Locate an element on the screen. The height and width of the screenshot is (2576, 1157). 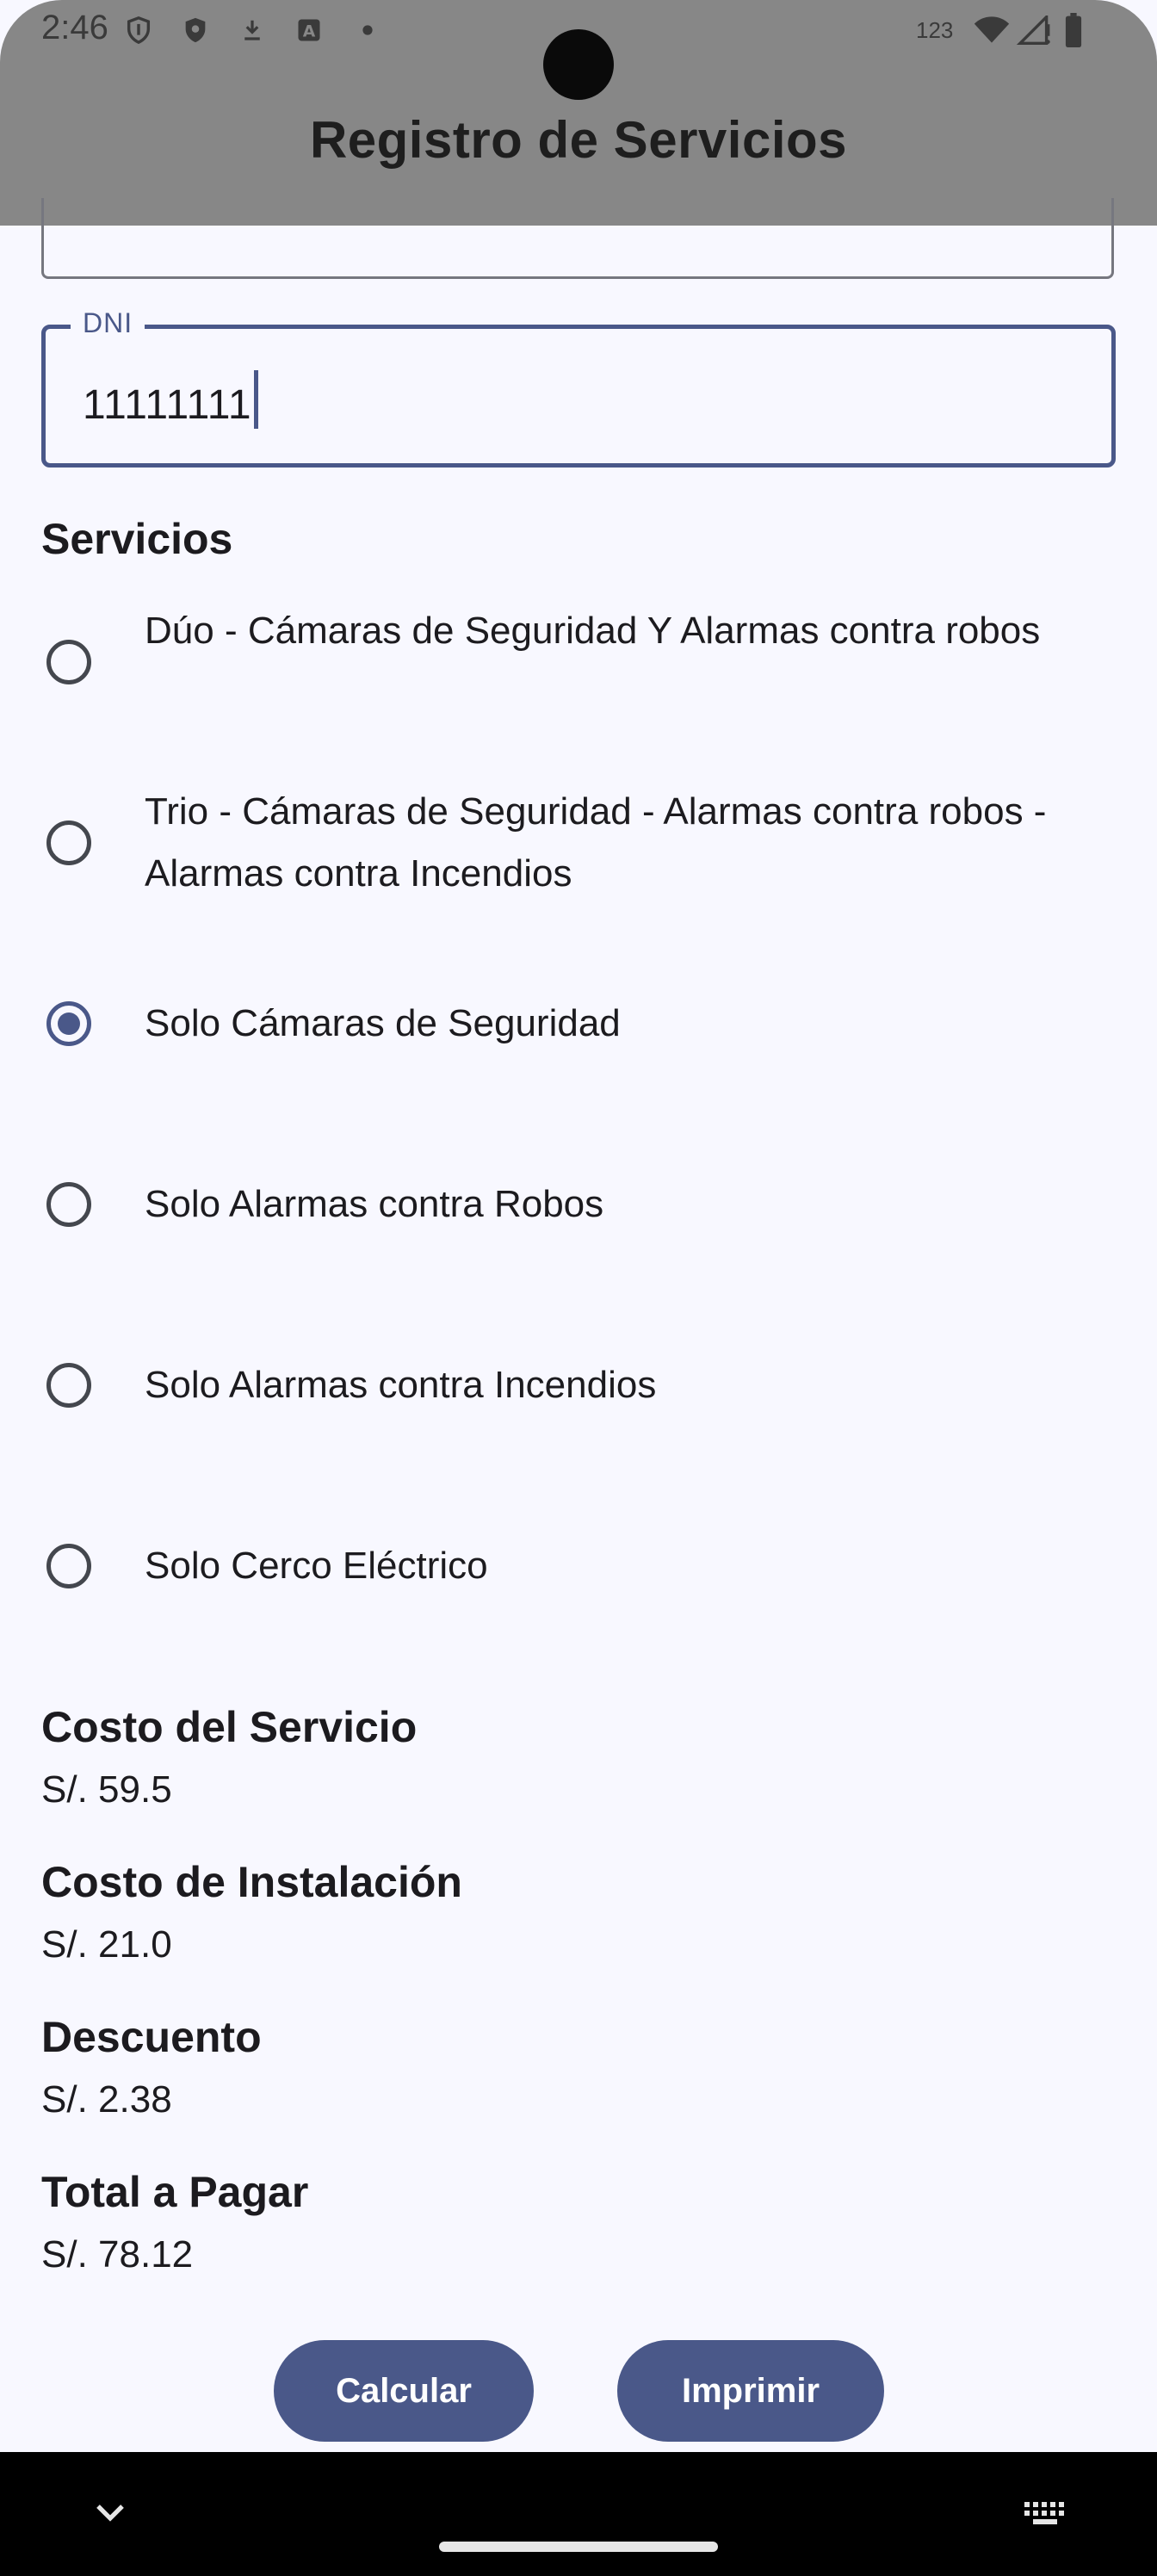
network-label: 123 is located at coordinates (935, 30).